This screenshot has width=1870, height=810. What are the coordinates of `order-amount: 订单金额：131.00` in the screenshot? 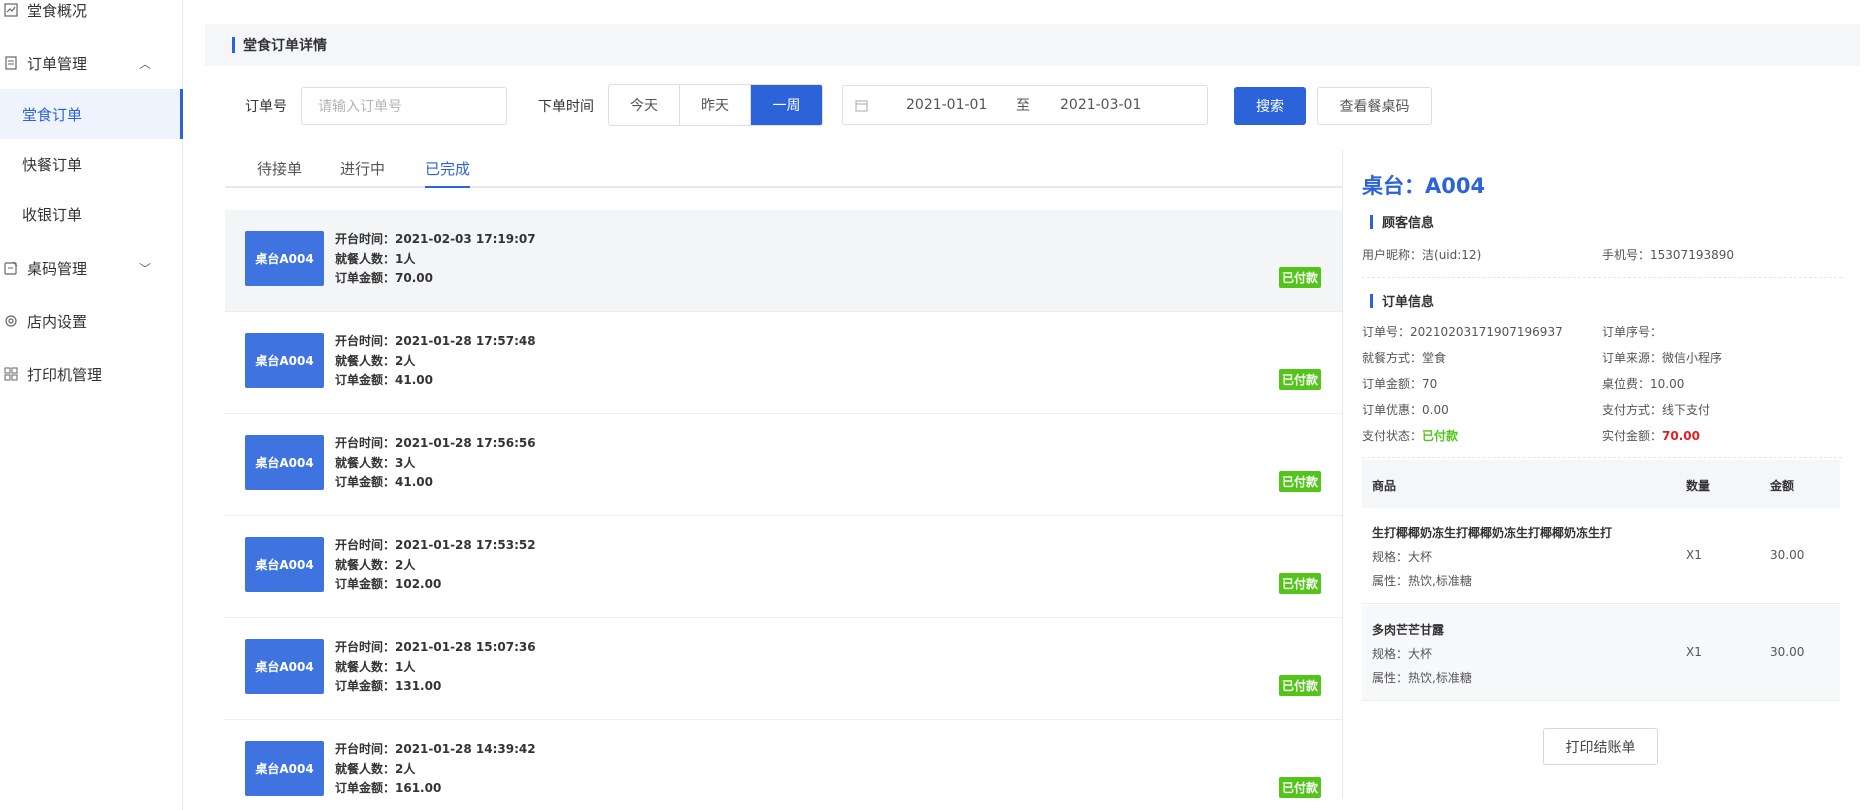 It's located at (388, 686).